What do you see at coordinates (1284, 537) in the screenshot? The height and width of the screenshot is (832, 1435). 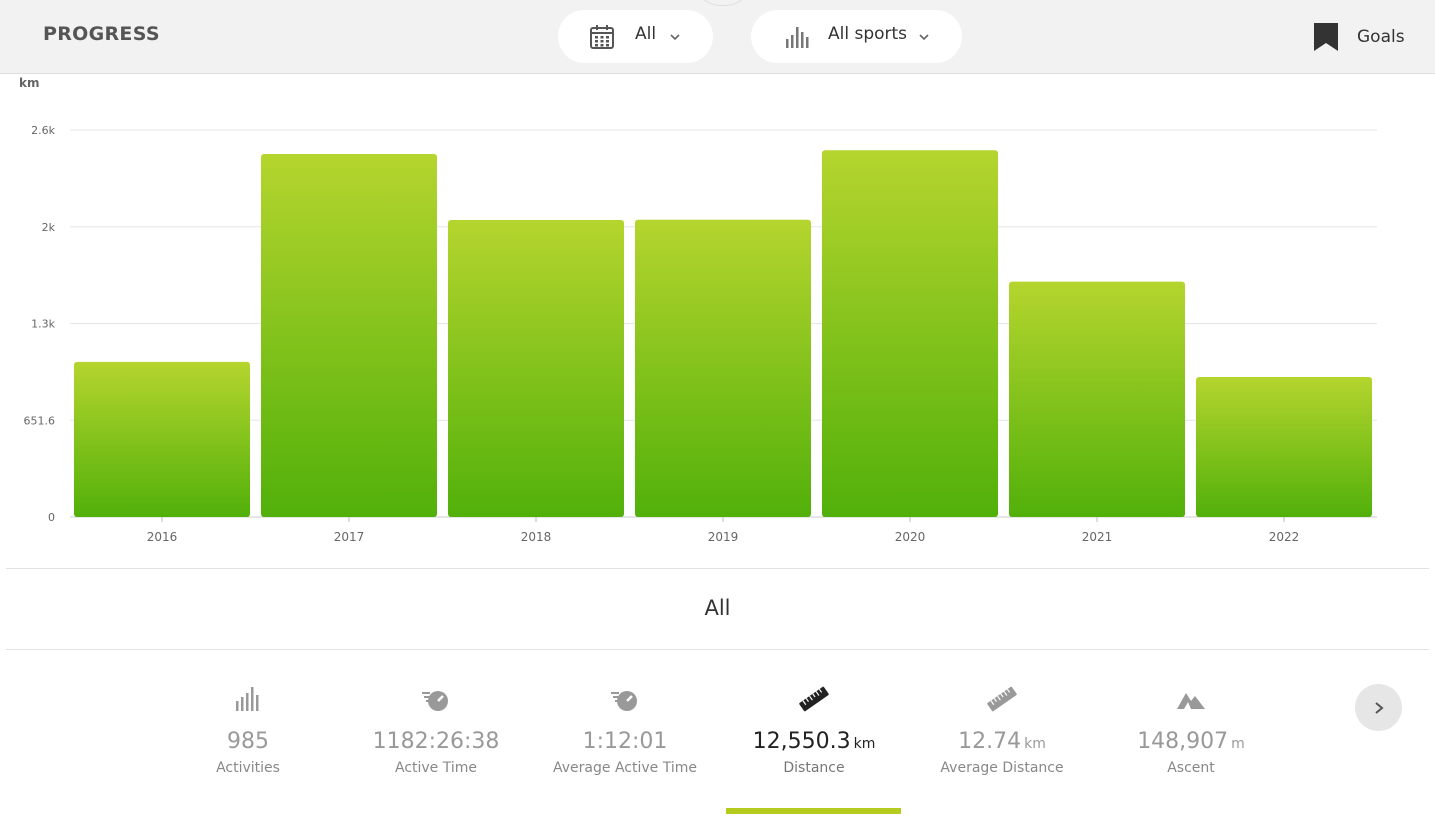 I see `x-tick-label: 2022` at bounding box center [1284, 537].